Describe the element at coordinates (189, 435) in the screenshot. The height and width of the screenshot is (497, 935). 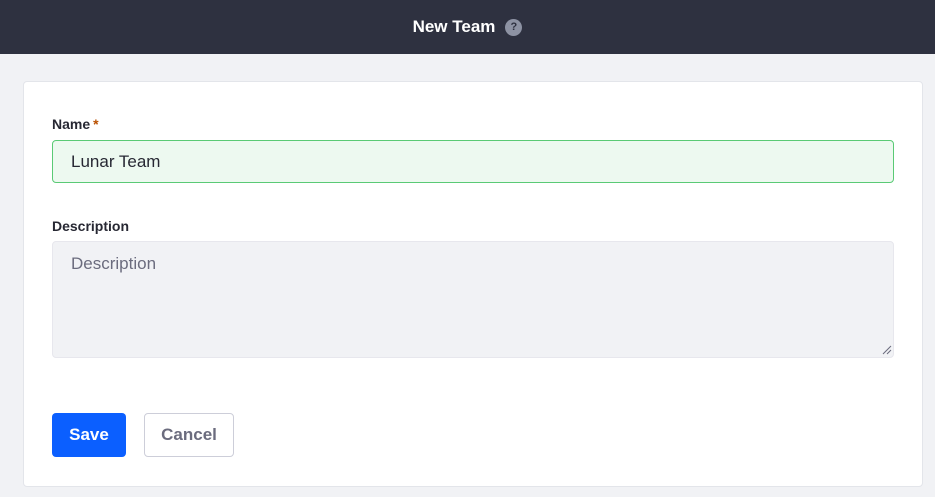
I see `cancel-button: Cancel` at that location.